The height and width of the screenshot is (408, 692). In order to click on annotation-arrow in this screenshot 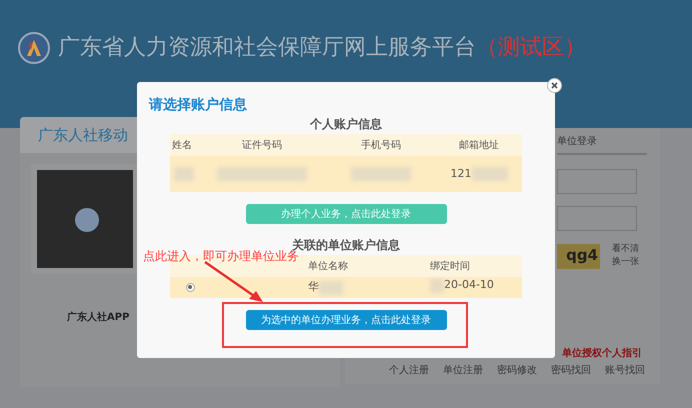, I will do `click(234, 282)`.